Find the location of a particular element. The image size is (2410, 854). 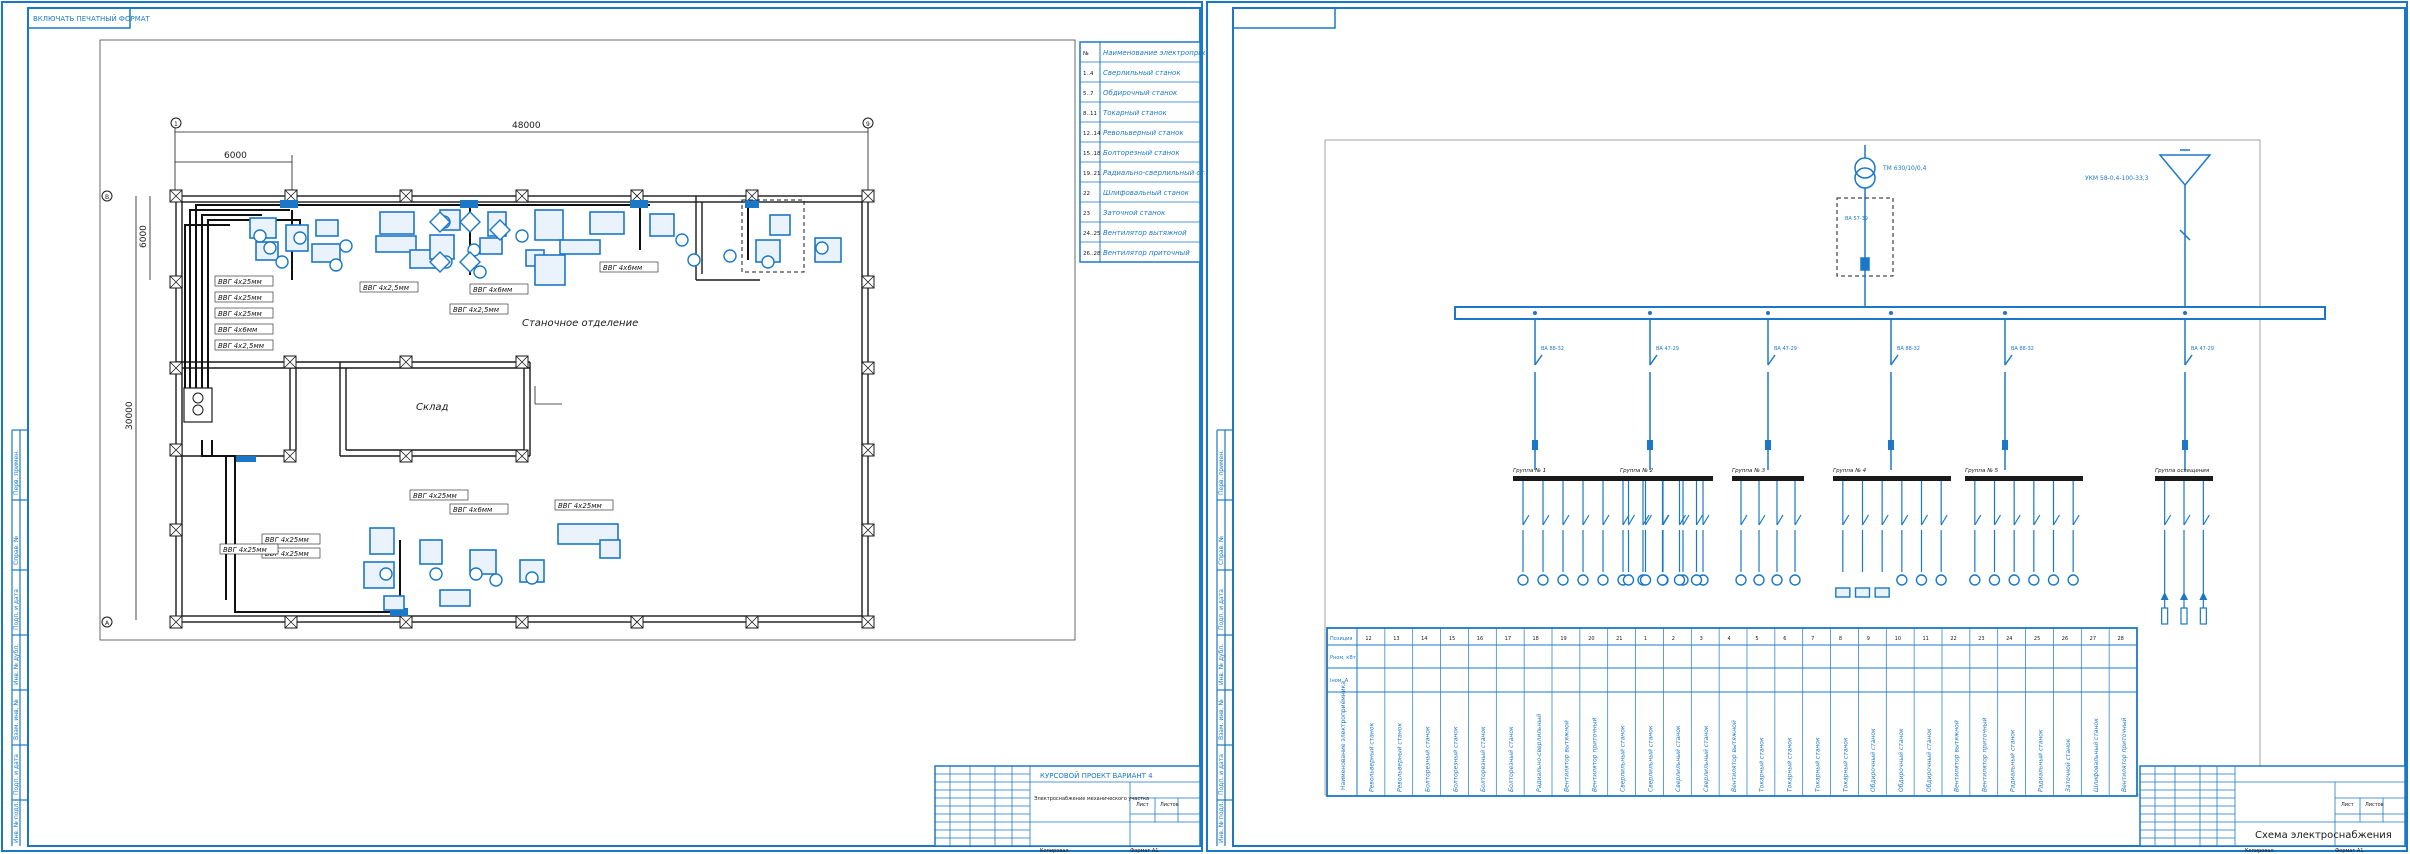

svg-text: Радиальный станок is located at coordinates (2040, 760).